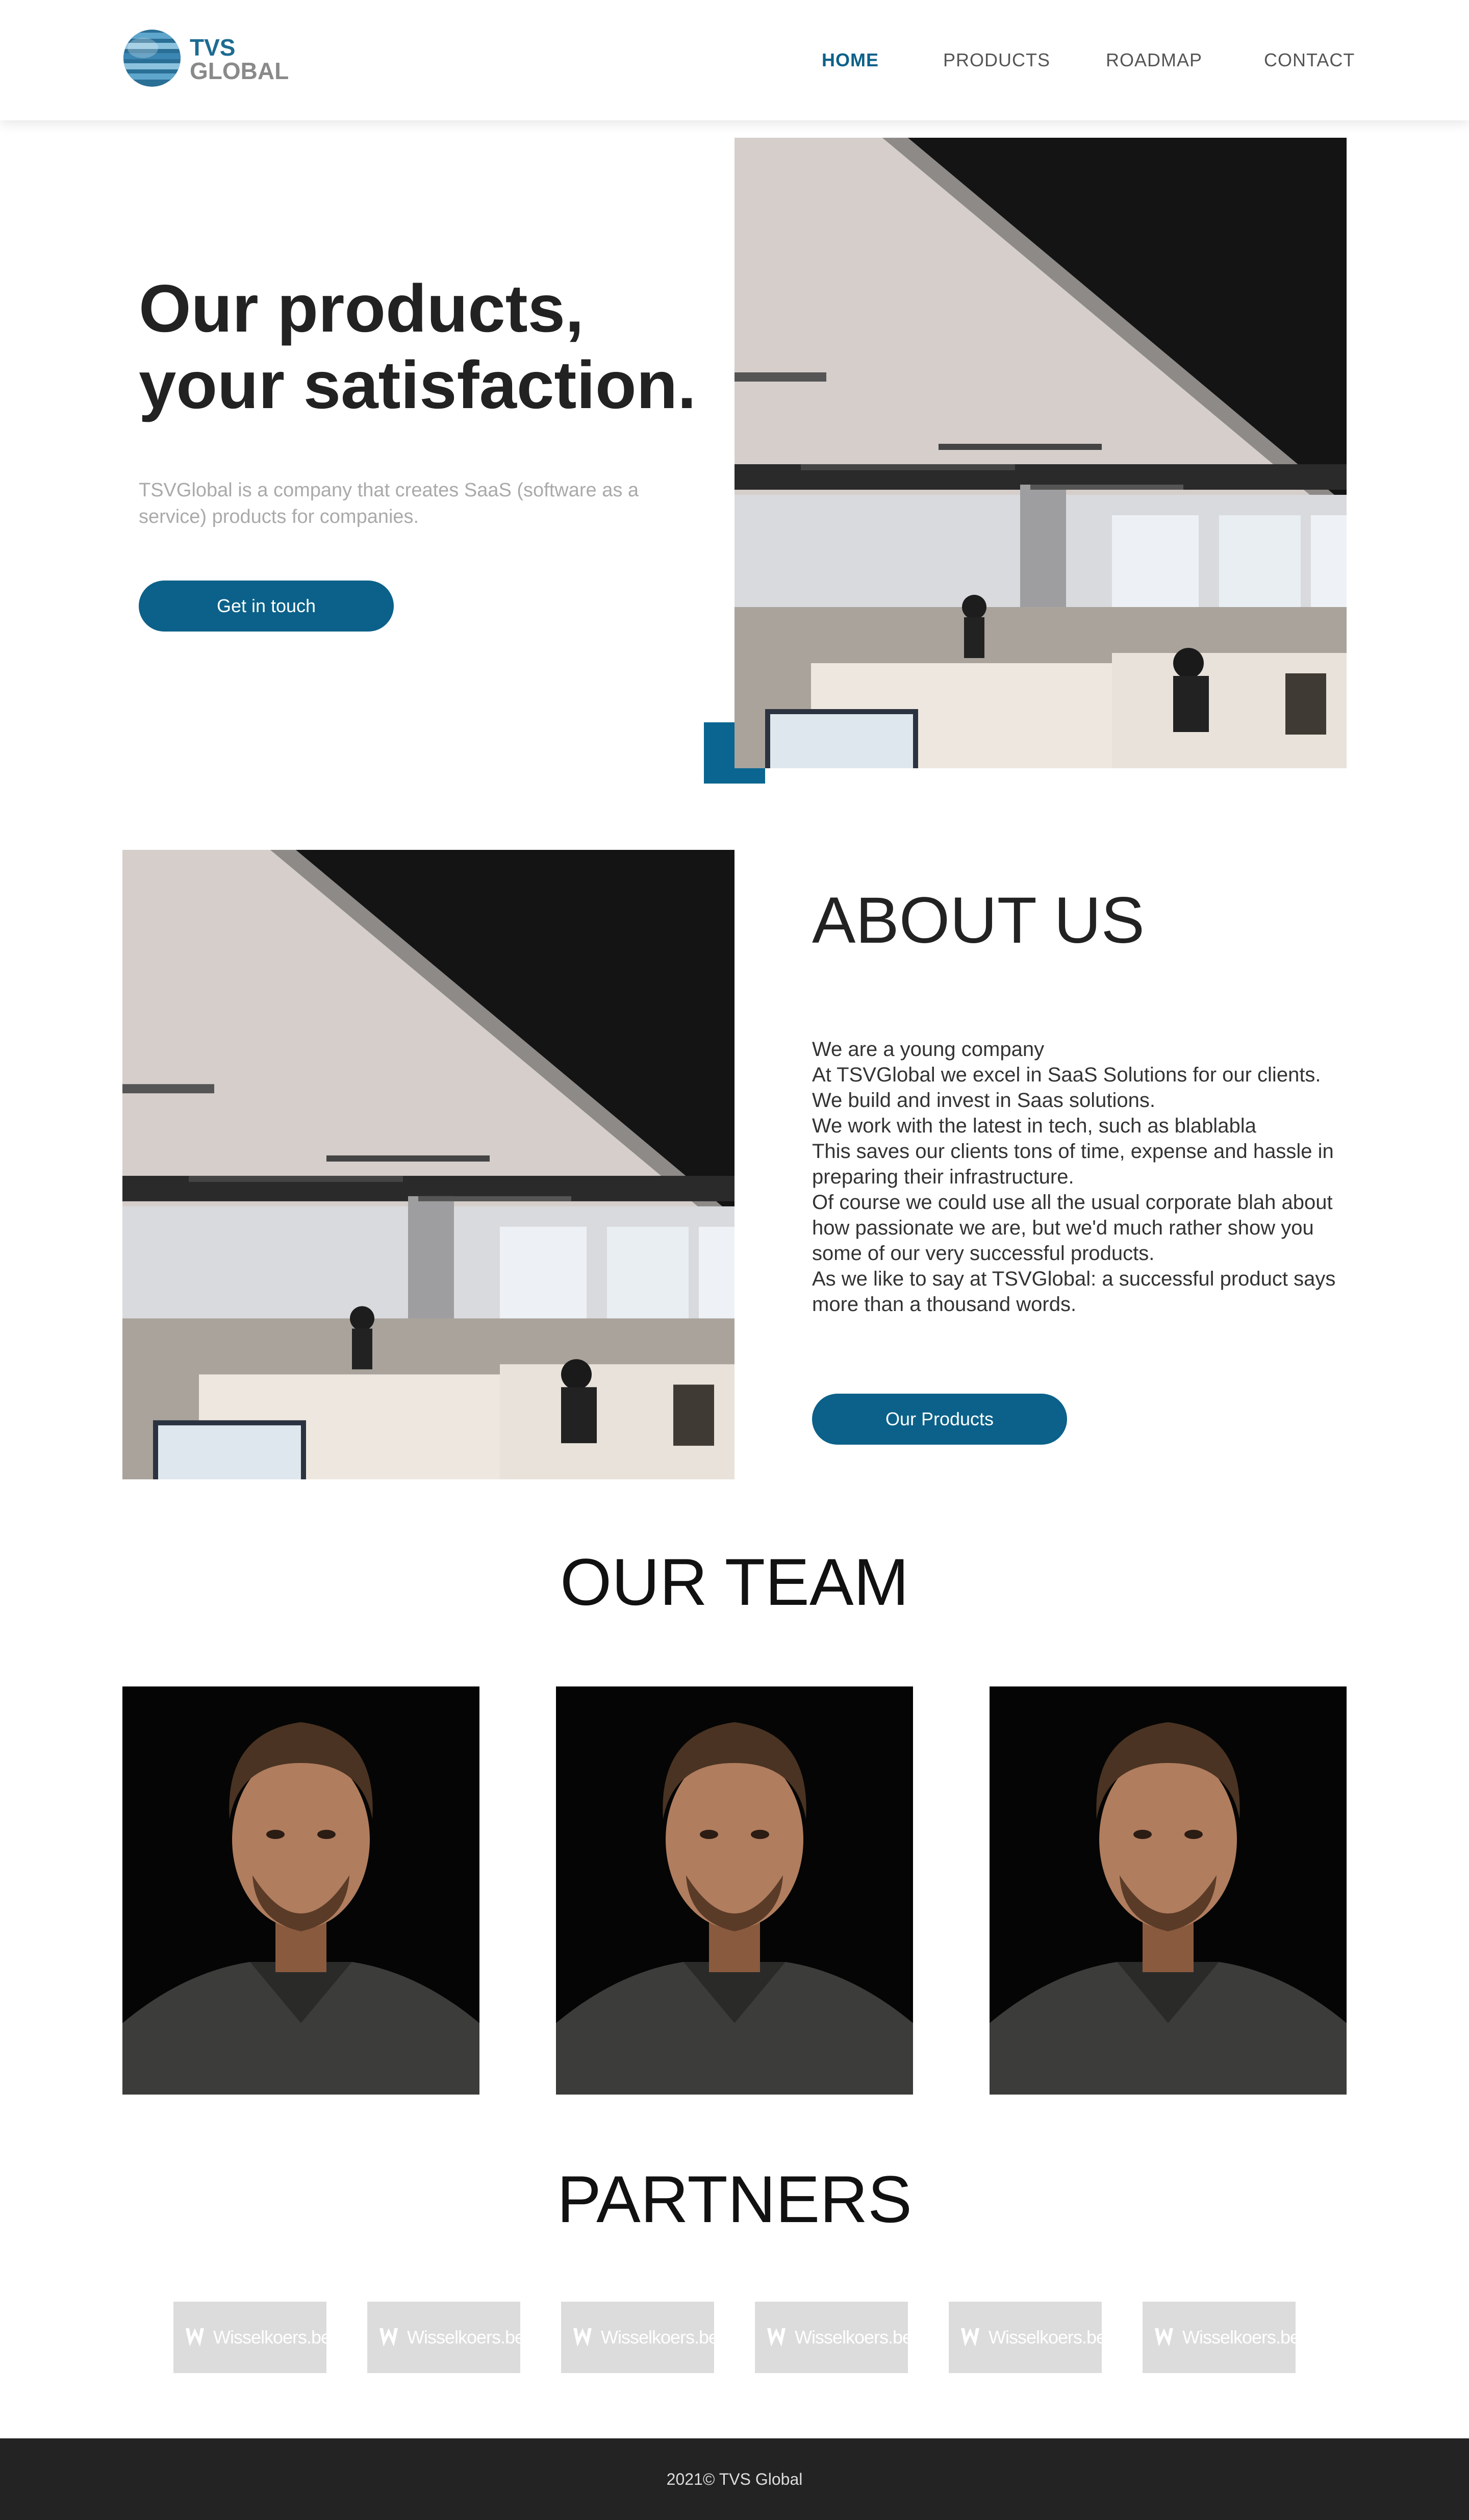 The height and width of the screenshot is (2520, 1469). Describe the element at coordinates (239, 71) in the screenshot. I see `logo-text-global: GLOBAL` at that location.